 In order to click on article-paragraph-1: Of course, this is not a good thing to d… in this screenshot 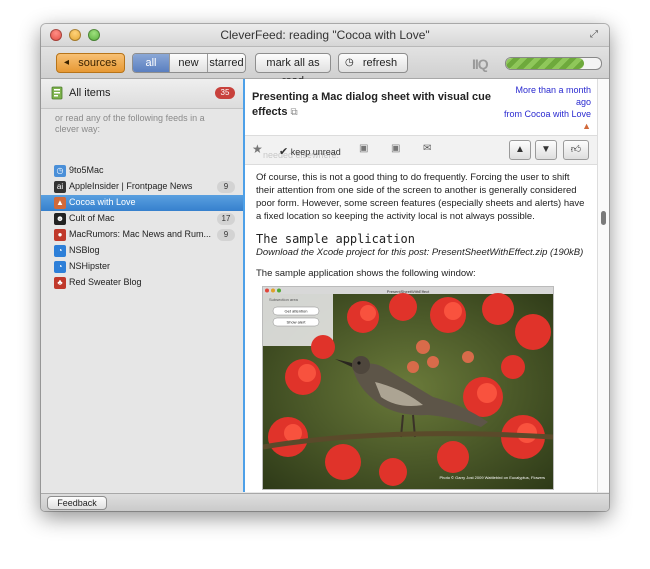, I will do `click(420, 197)`.